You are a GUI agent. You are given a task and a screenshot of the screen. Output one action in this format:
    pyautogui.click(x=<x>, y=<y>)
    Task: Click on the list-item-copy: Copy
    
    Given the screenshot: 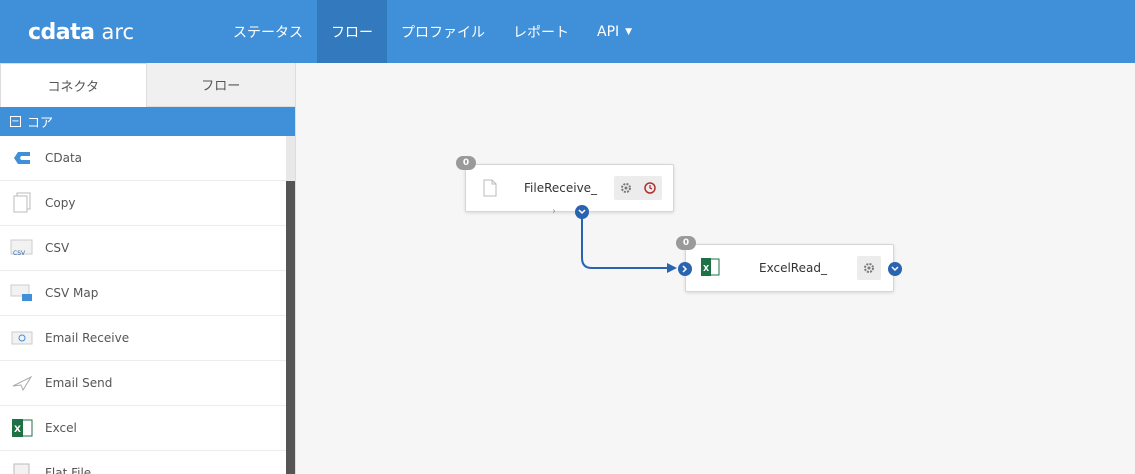 What is the action you would take?
    pyautogui.click(x=143, y=203)
    